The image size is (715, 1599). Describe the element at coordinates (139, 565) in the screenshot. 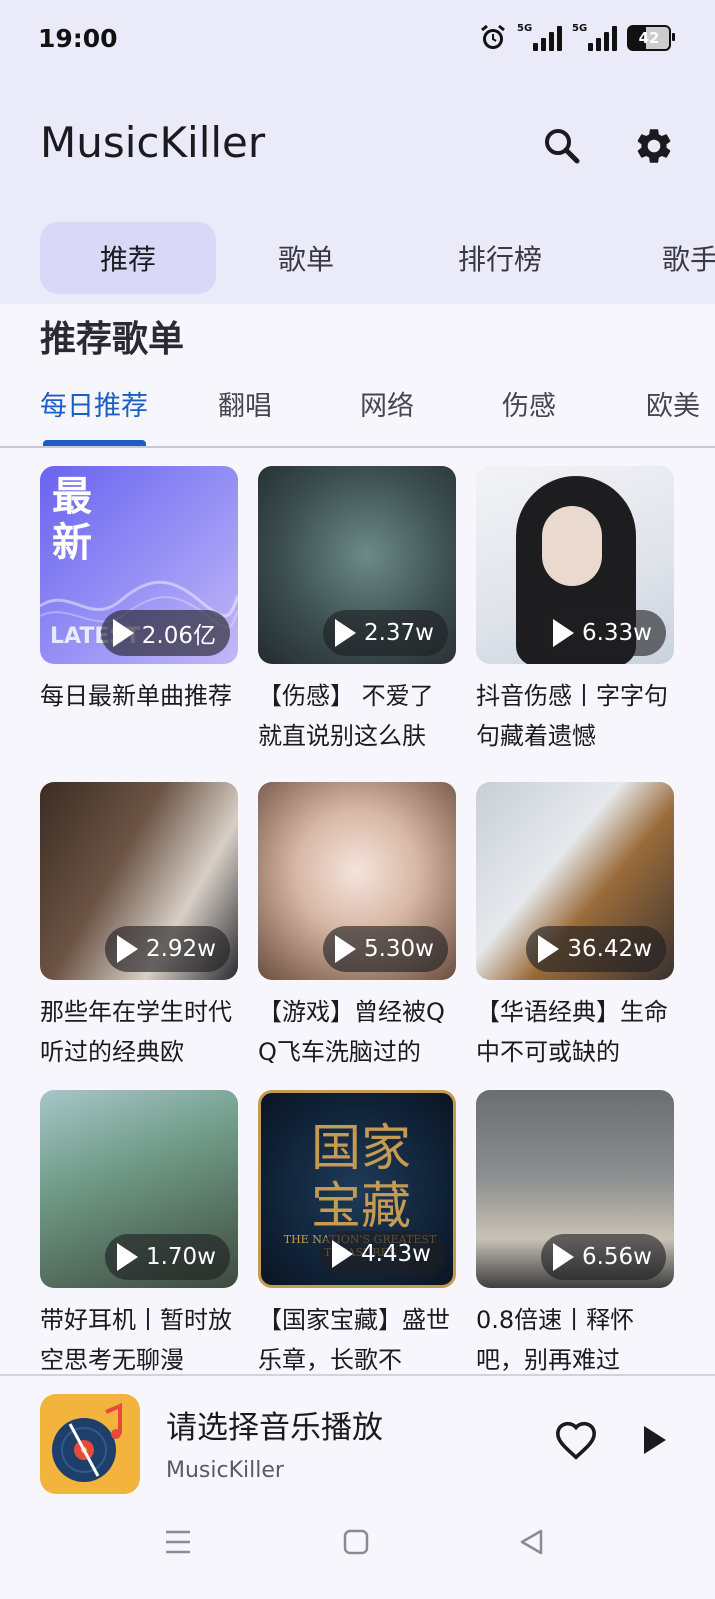

I see `playlist-cover: 最新 LATEST 2.06亿` at that location.